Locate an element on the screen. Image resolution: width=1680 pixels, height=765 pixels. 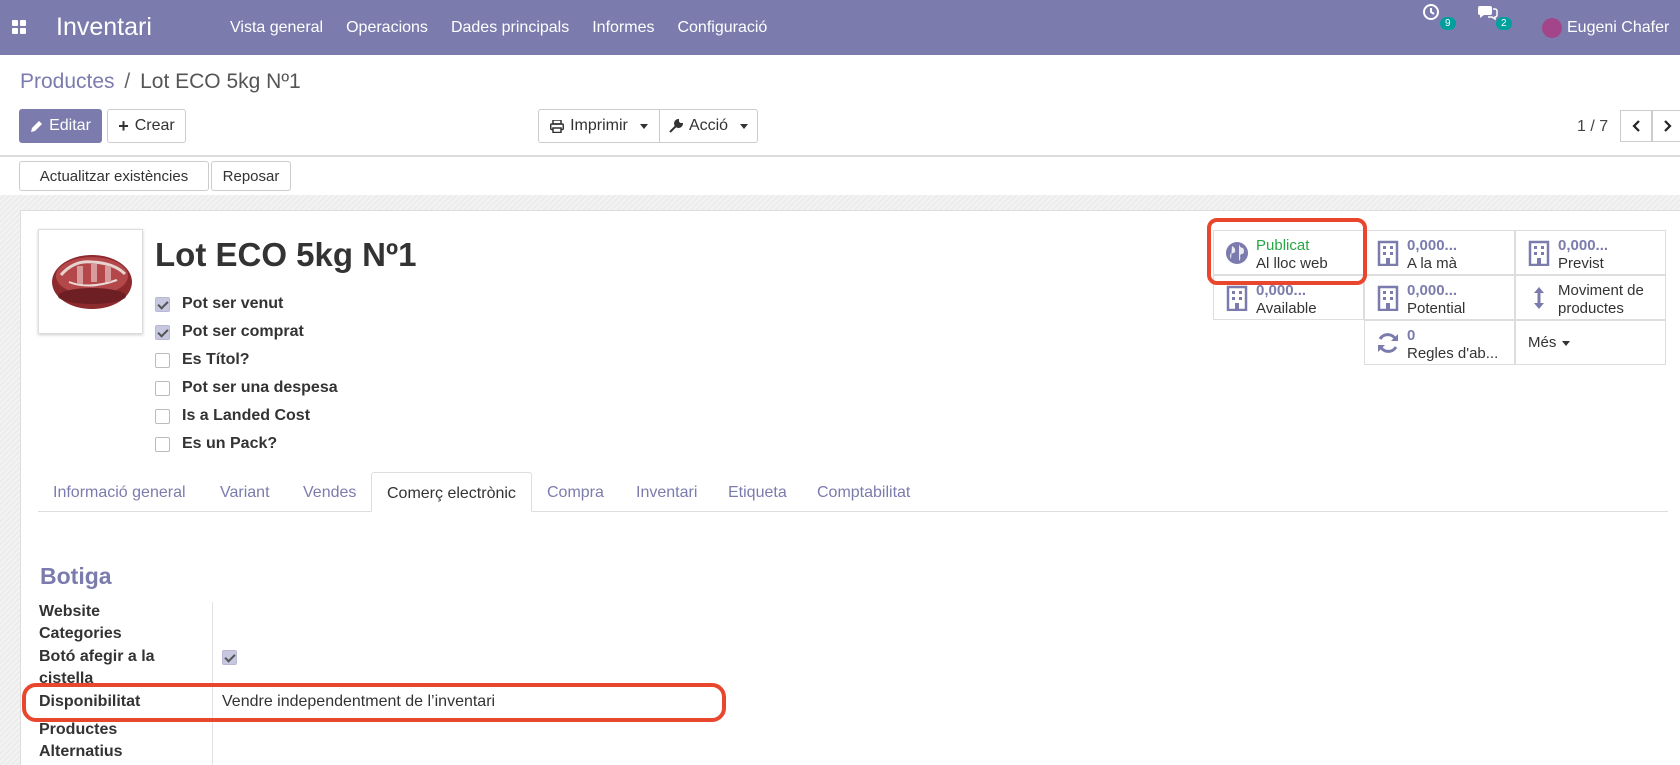
add-to-cart-label-line1: Botó afegir a la is located at coordinates (97, 656).